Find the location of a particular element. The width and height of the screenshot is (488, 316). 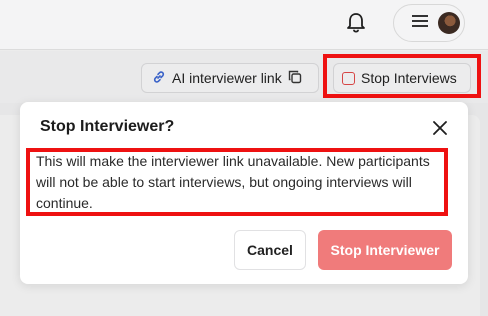

cancel-button: Cancel is located at coordinates (270, 250).